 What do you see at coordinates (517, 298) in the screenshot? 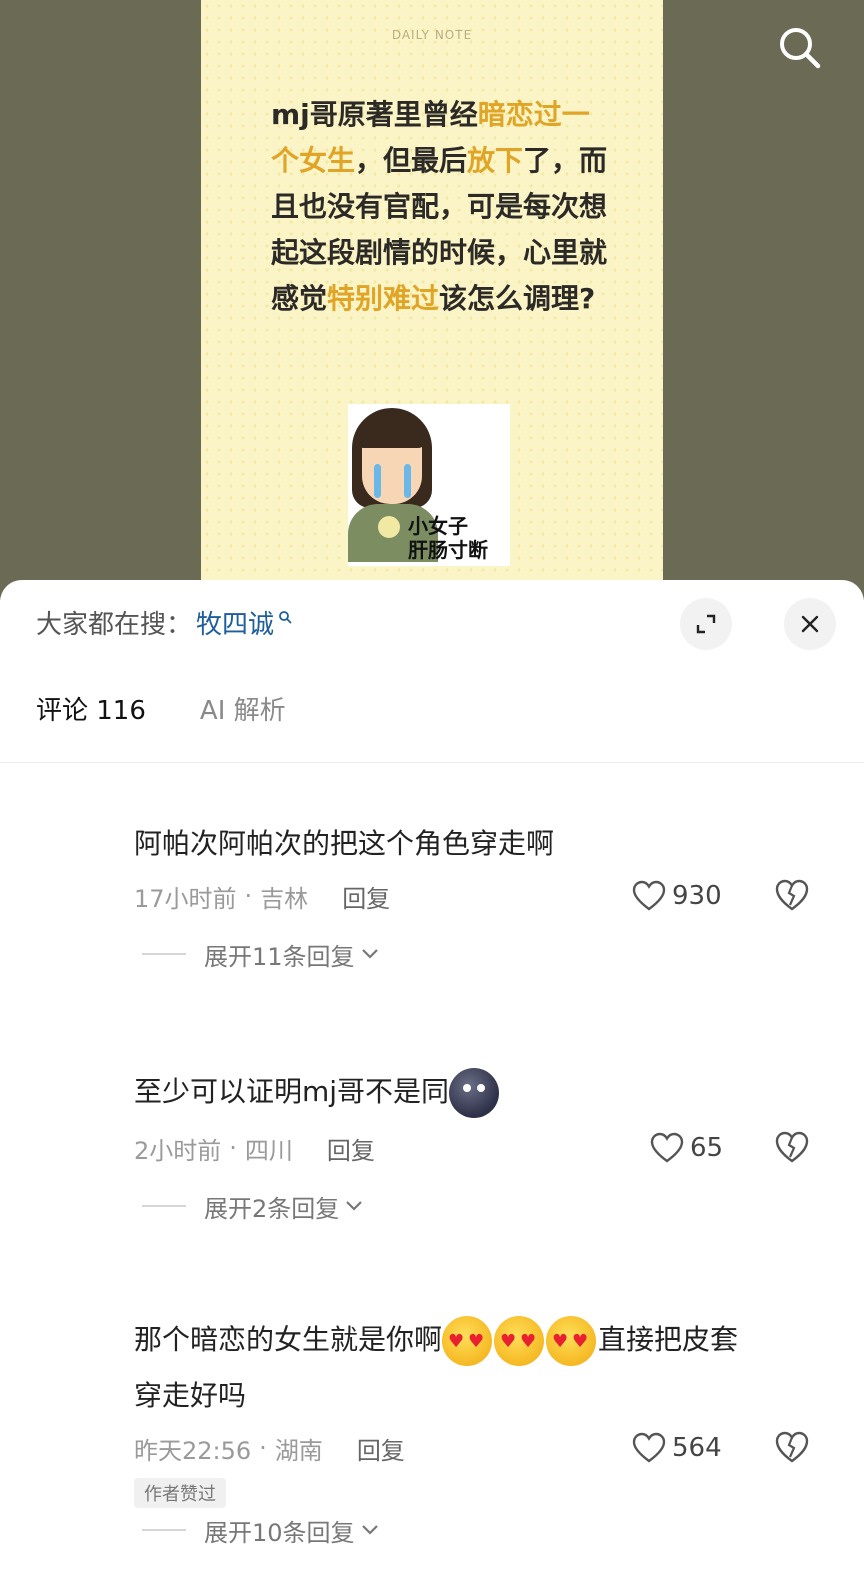
I see `note-text-segment: 该怎么调理?` at bounding box center [517, 298].